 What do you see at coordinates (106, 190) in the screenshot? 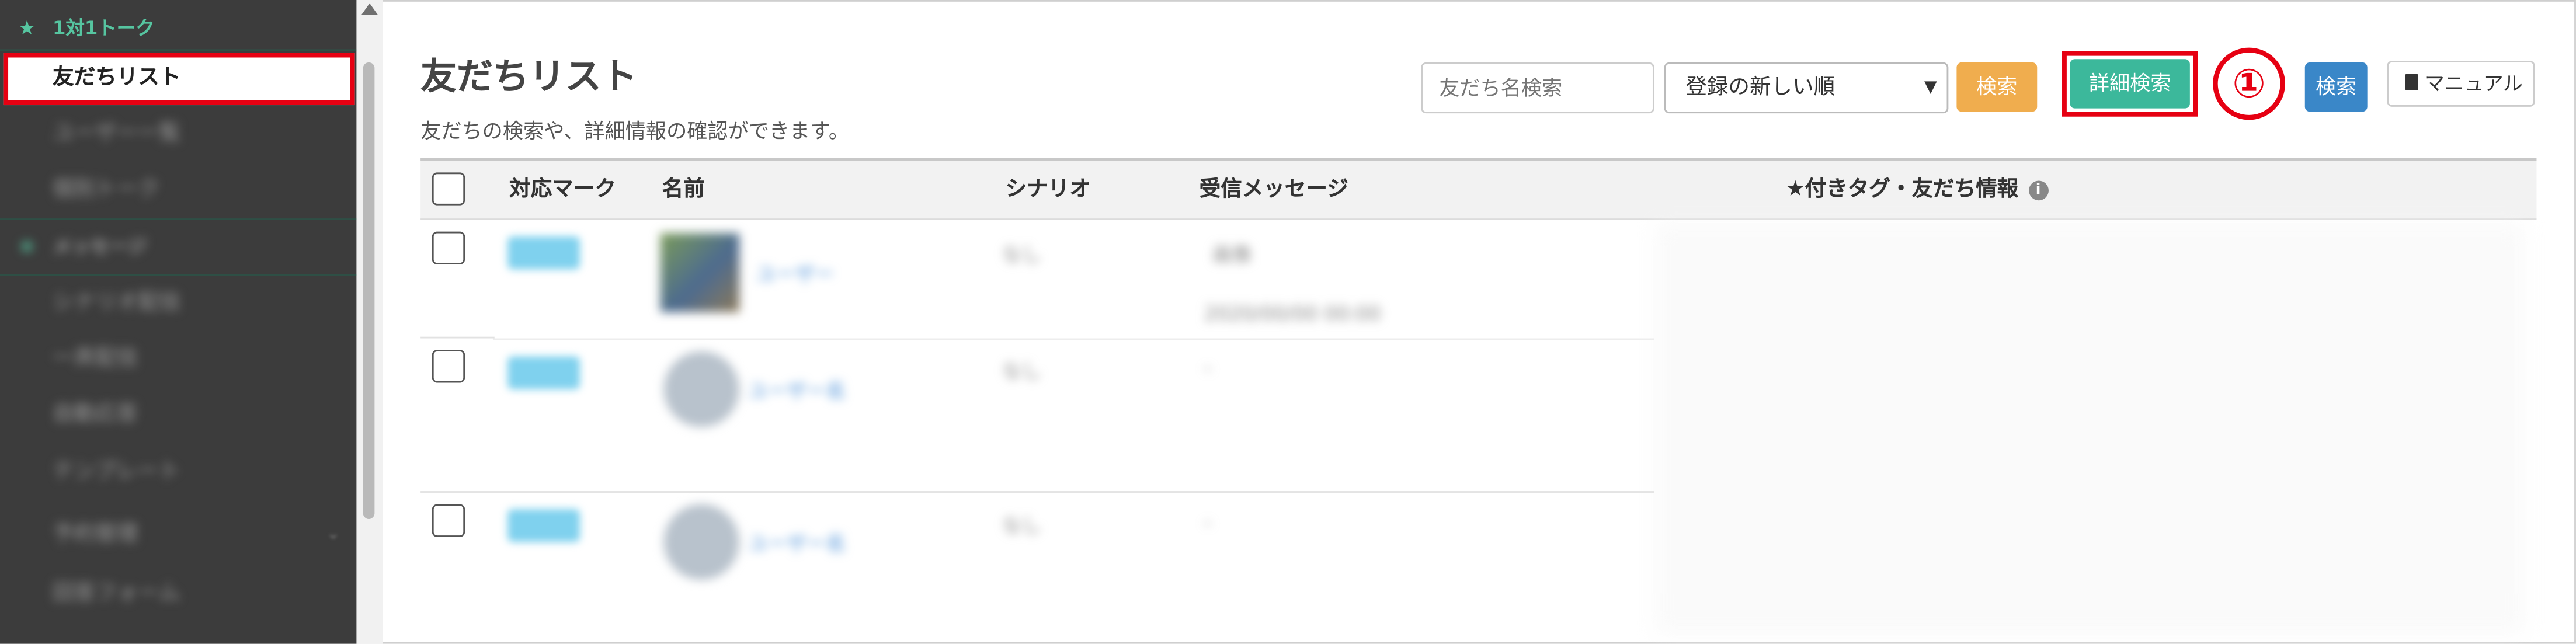
I see `sidebar-item-label: 個別トーク` at bounding box center [106, 190].